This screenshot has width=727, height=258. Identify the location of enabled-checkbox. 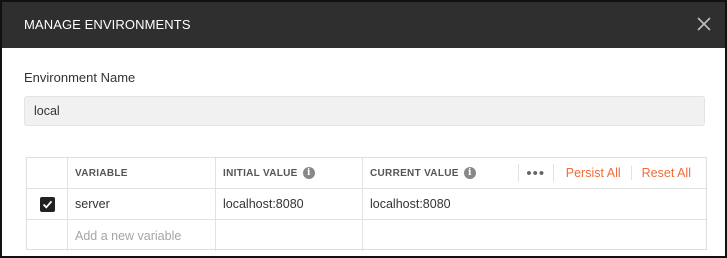
(47, 204).